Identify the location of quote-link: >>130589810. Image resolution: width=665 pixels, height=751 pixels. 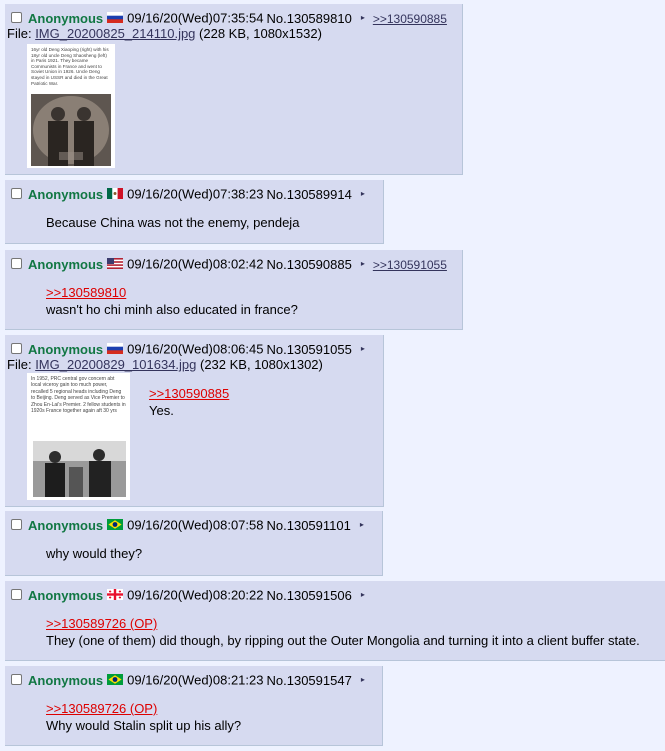
(172, 292).